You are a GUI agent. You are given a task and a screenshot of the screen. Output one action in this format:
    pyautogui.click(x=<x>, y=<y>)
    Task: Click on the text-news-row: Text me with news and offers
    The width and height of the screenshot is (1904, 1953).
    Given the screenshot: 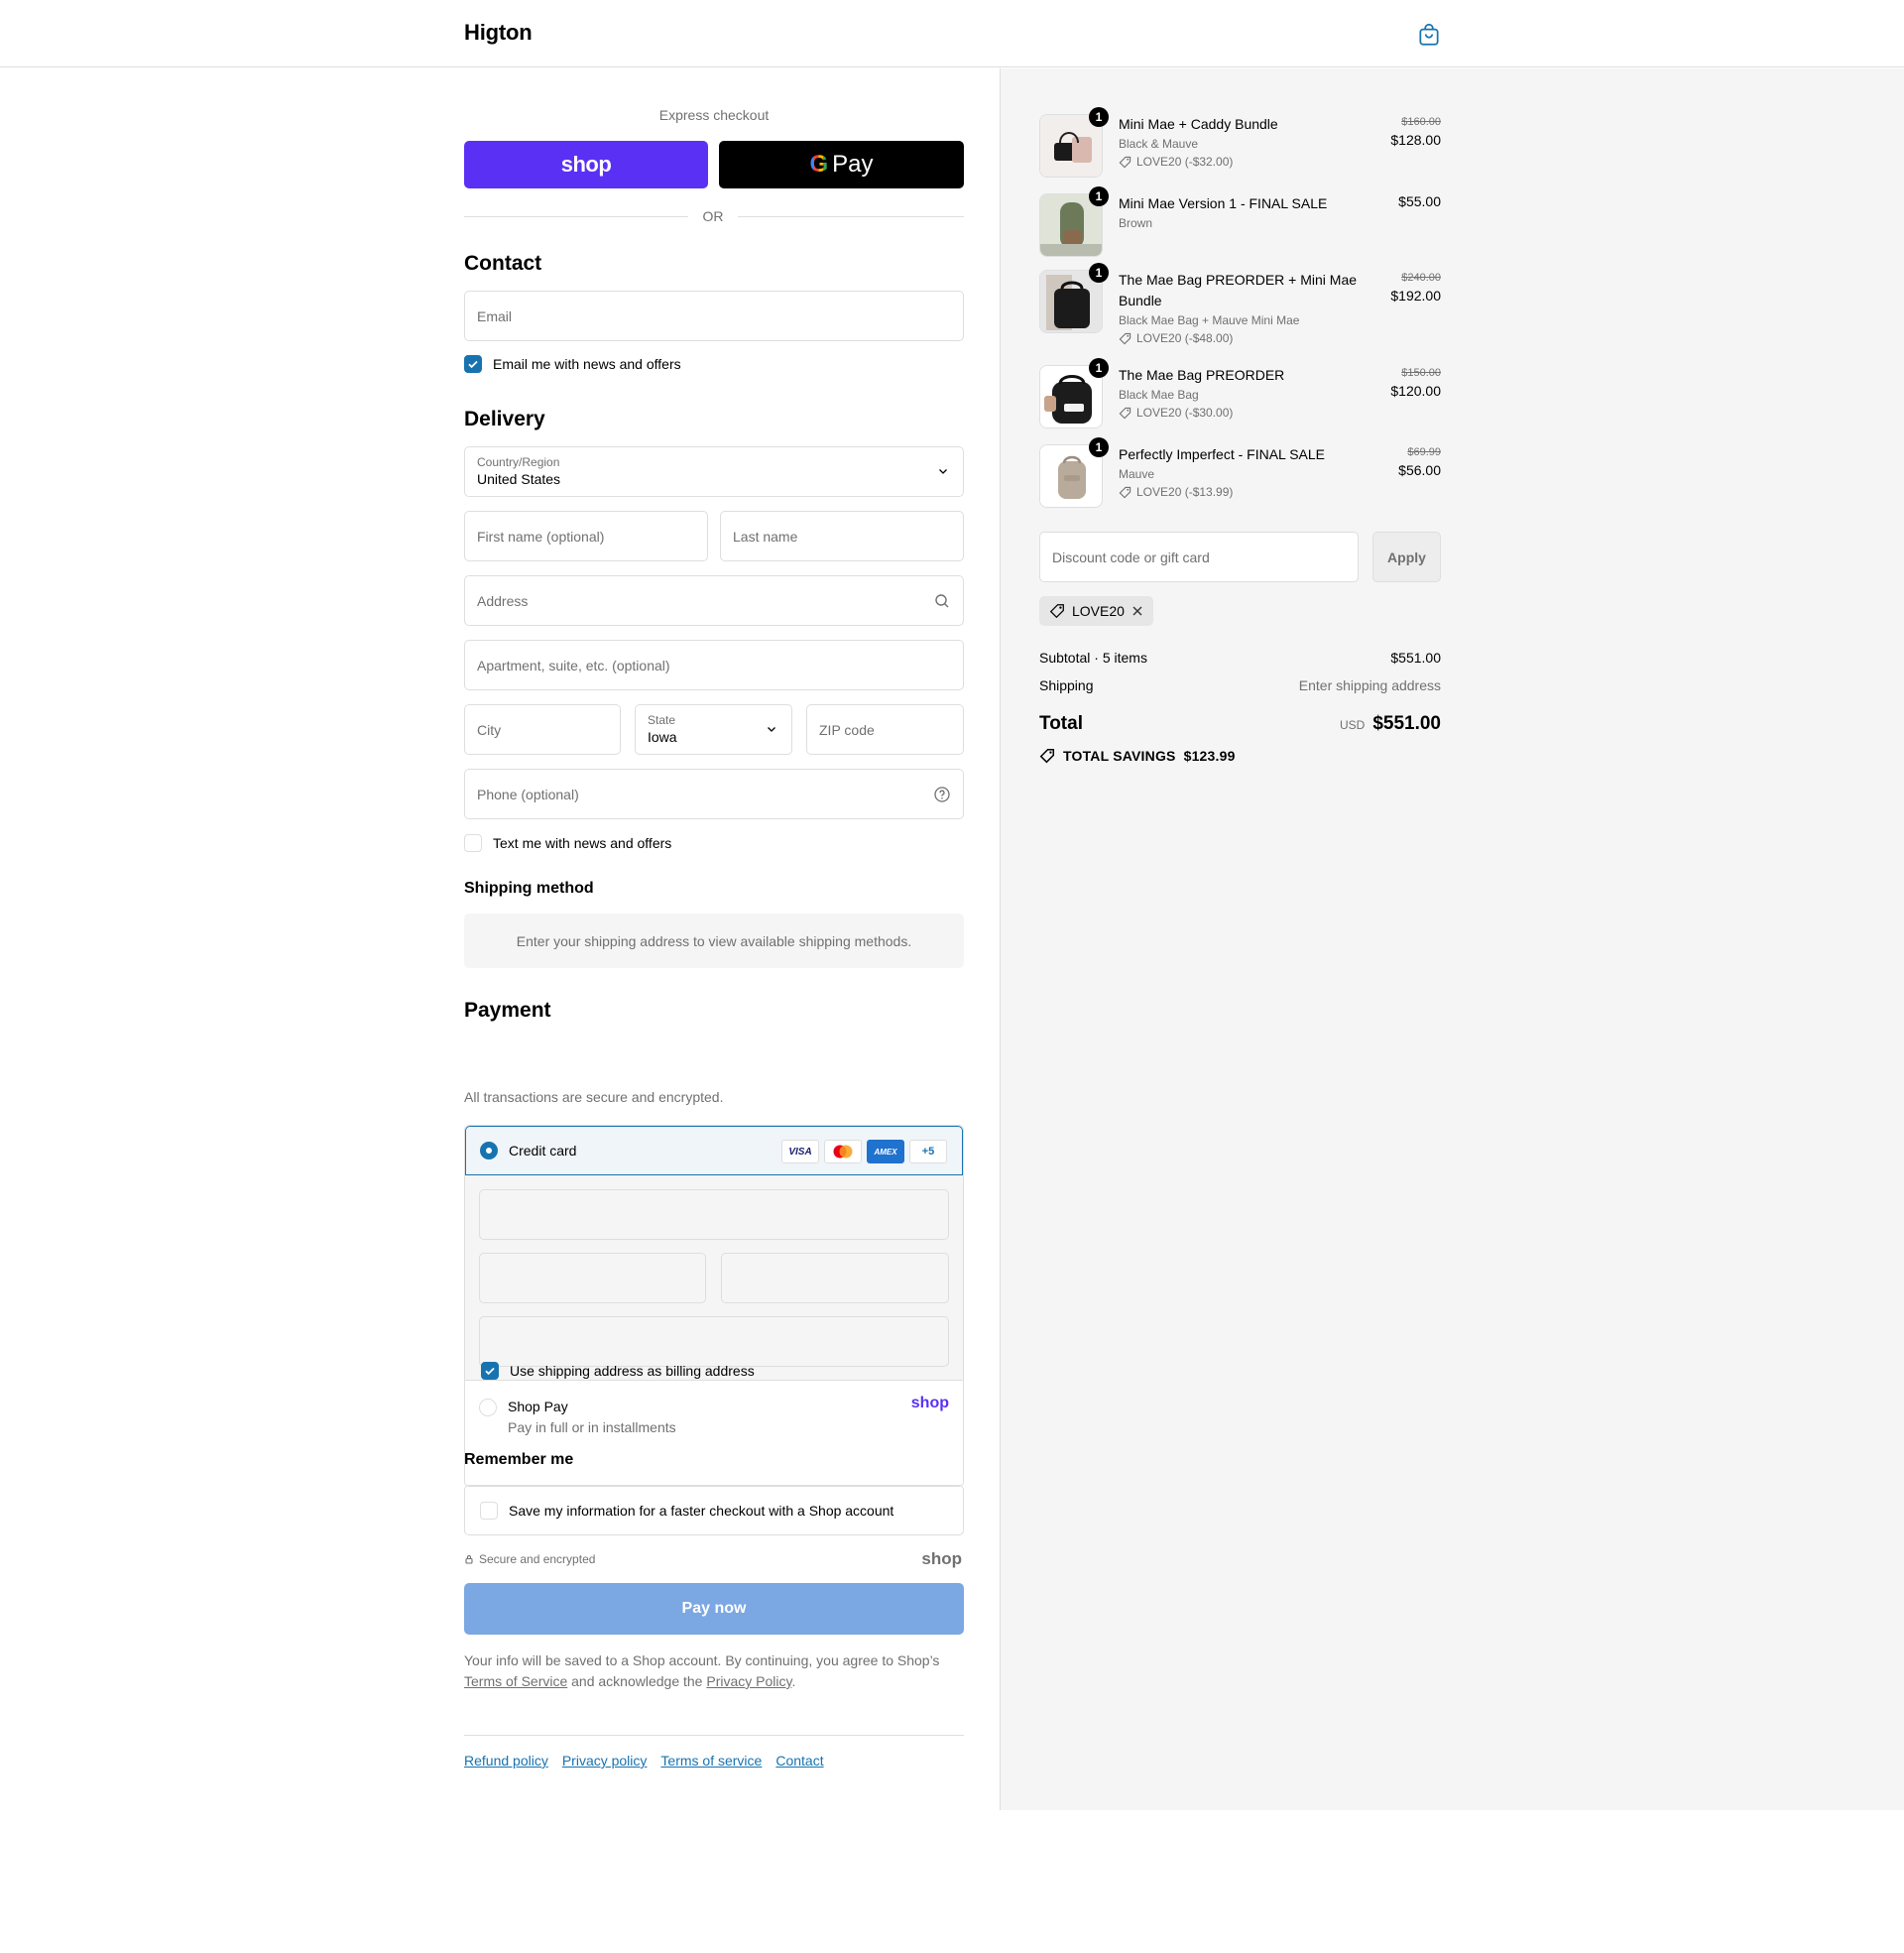 What is the action you would take?
    pyautogui.click(x=567, y=843)
    